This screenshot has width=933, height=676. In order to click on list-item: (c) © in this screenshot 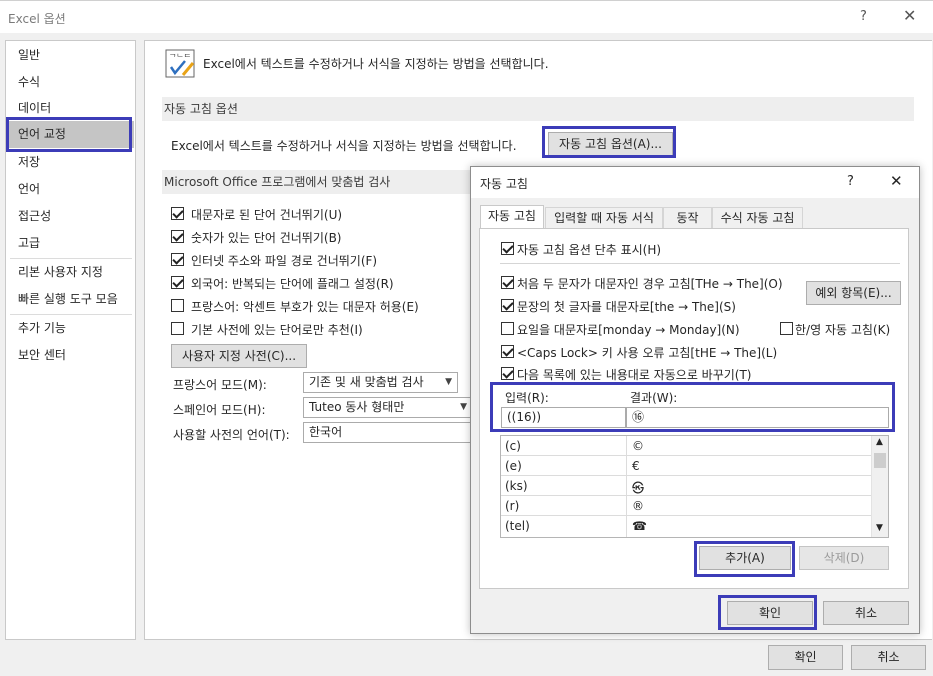, I will do `click(686, 446)`.